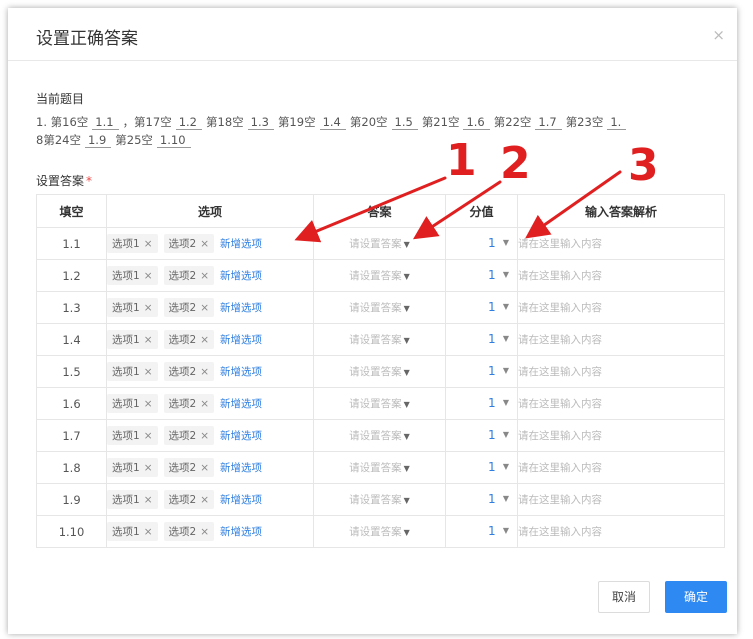 The image size is (753, 639). What do you see at coordinates (696, 597) in the screenshot?
I see `confirm-button: 确定` at bounding box center [696, 597].